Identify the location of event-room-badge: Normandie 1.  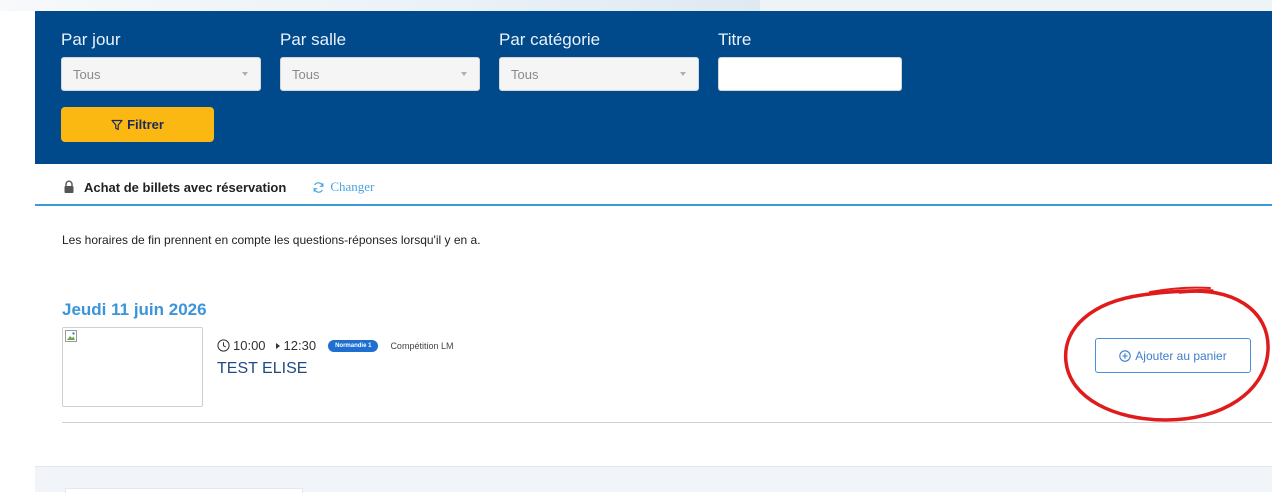
(353, 345).